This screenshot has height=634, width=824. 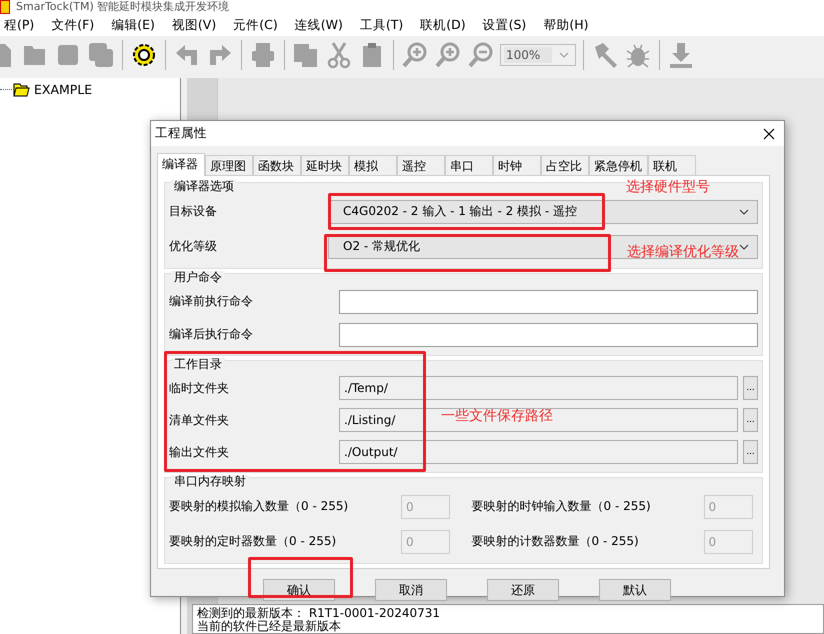 What do you see at coordinates (193, 246) in the screenshot?
I see `field-label: 优化等级` at bounding box center [193, 246].